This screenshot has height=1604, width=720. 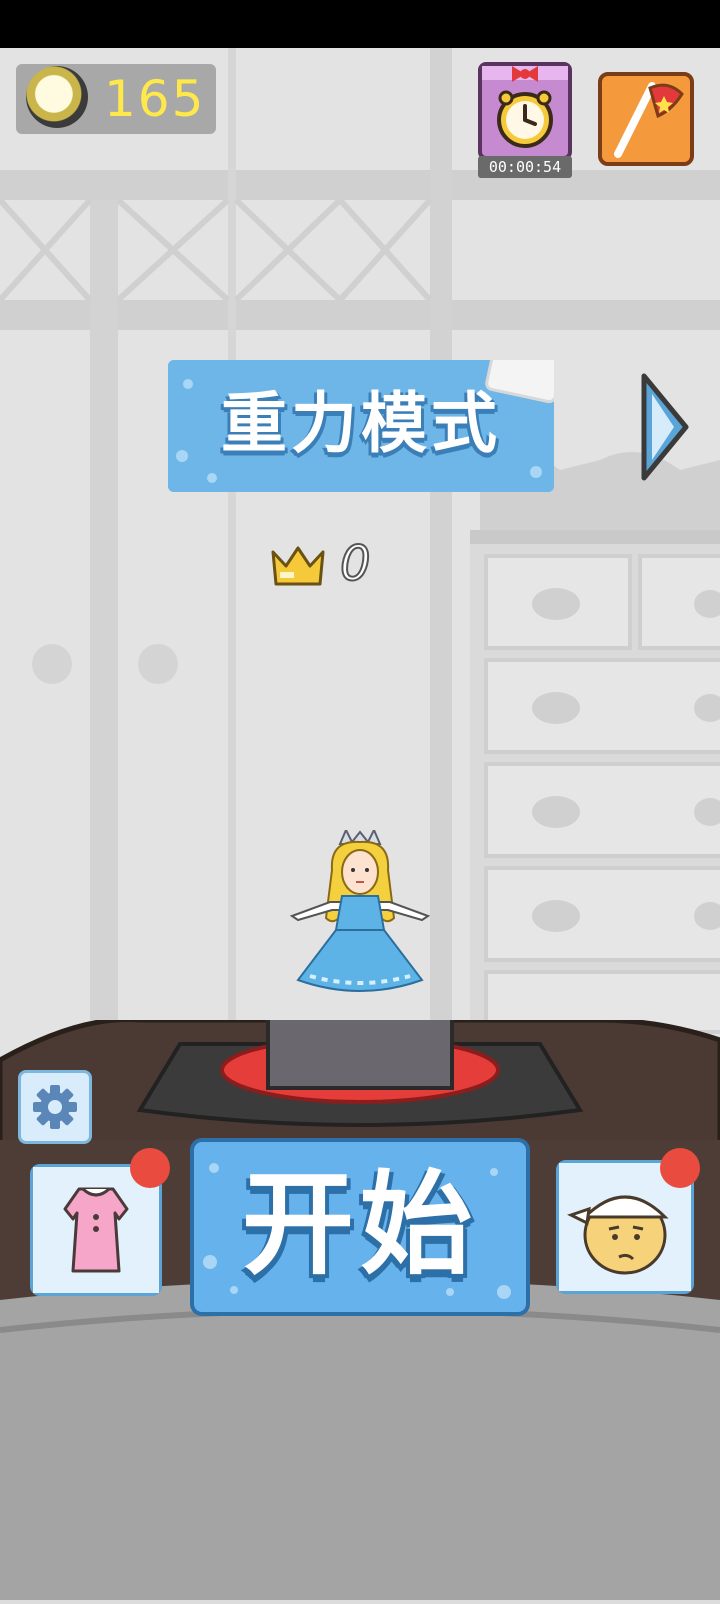 I want to click on status-bar, so click(x=360, y=24).